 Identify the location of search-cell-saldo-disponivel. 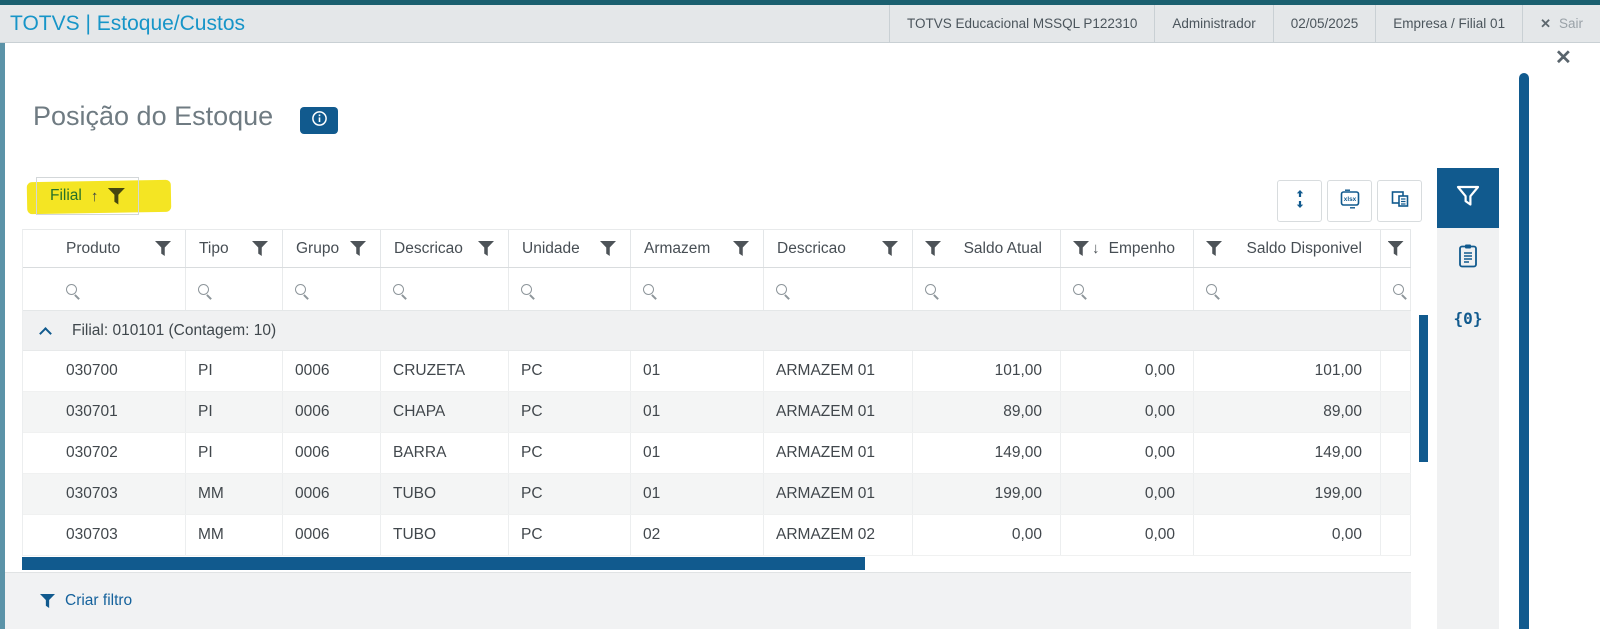
(1287, 289).